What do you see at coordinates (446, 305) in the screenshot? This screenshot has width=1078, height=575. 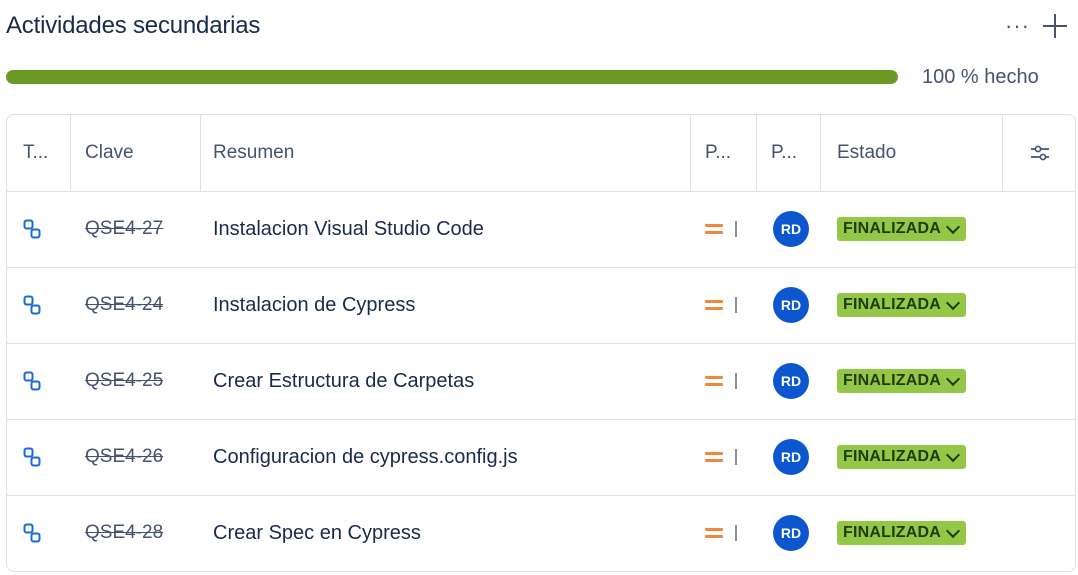 I see `summary-cell: Instalacion de Cypress` at bounding box center [446, 305].